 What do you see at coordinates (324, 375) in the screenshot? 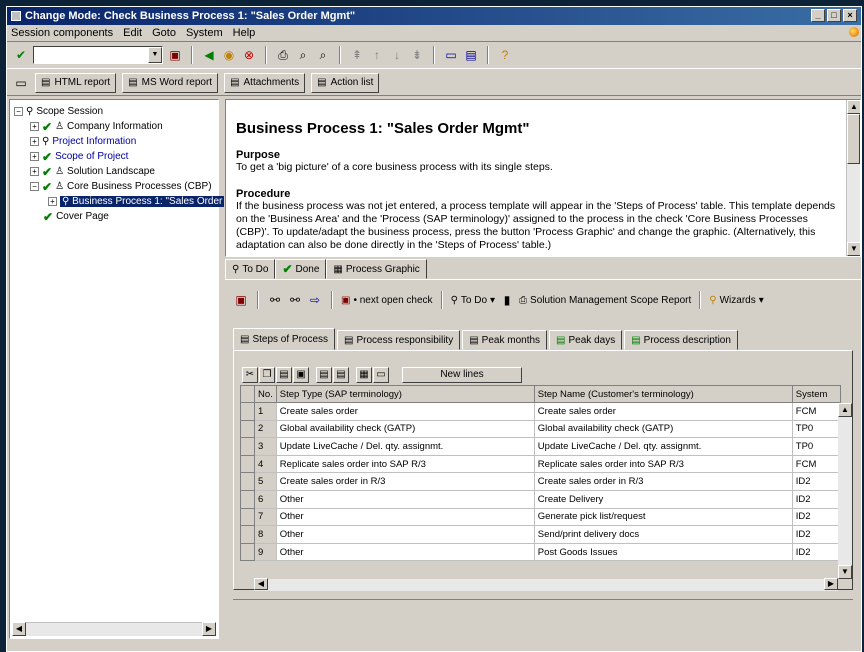
I see `insert-row-icon: ▤` at bounding box center [324, 375].